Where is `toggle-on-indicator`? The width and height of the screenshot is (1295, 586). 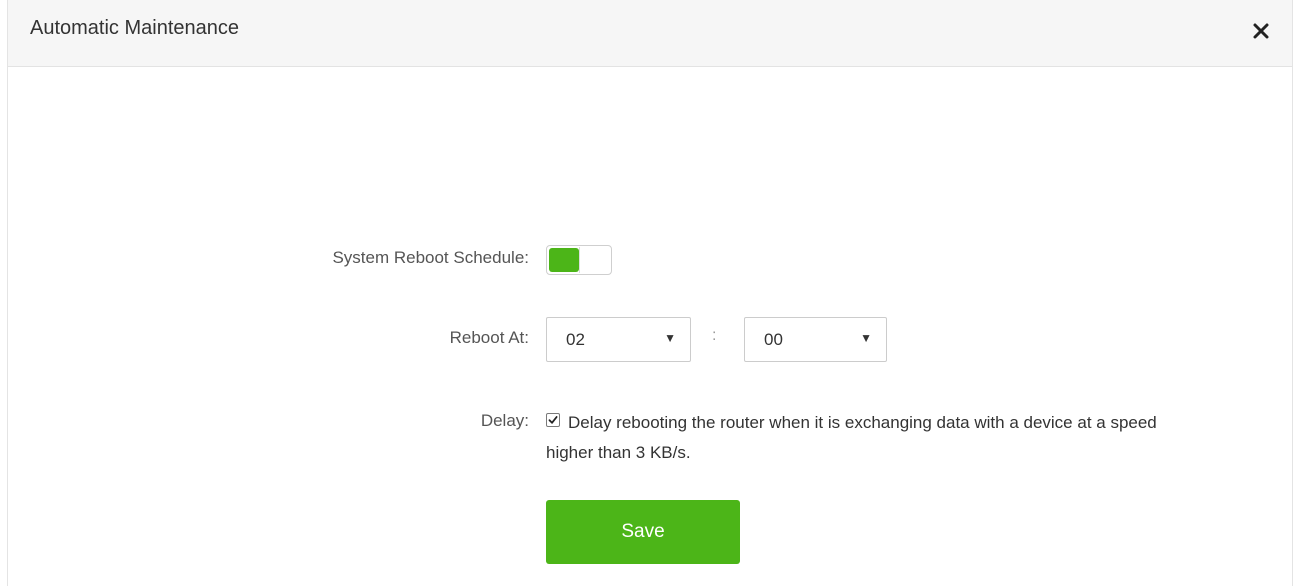 toggle-on-indicator is located at coordinates (564, 260).